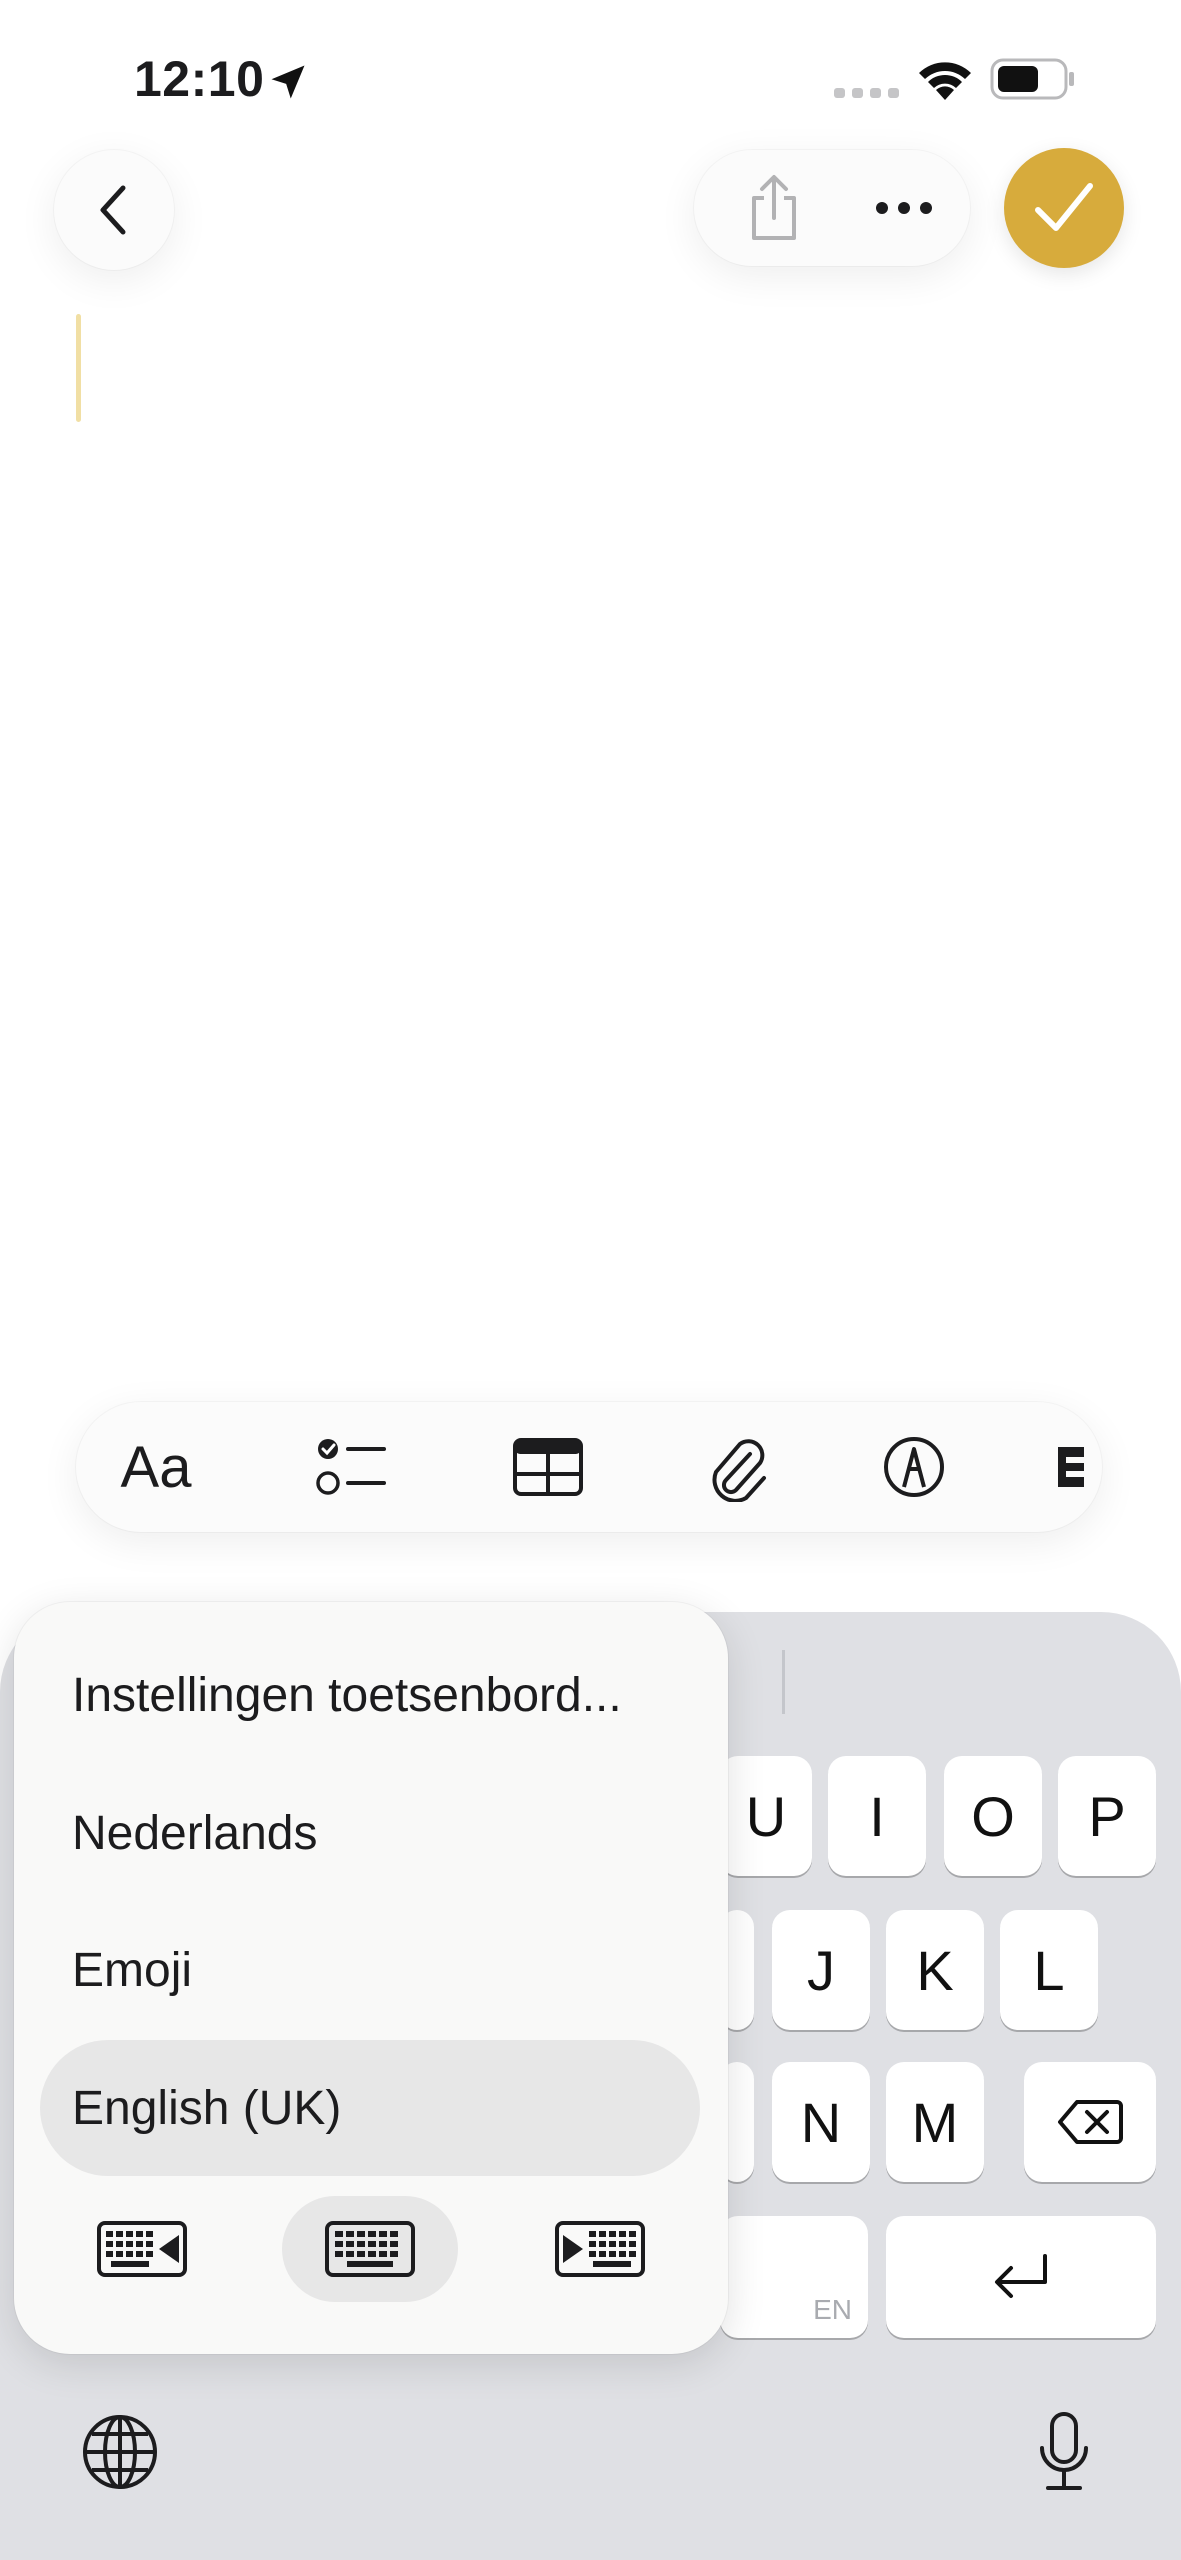  I want to click on keyboard-right-icon, so click(600, 2249).